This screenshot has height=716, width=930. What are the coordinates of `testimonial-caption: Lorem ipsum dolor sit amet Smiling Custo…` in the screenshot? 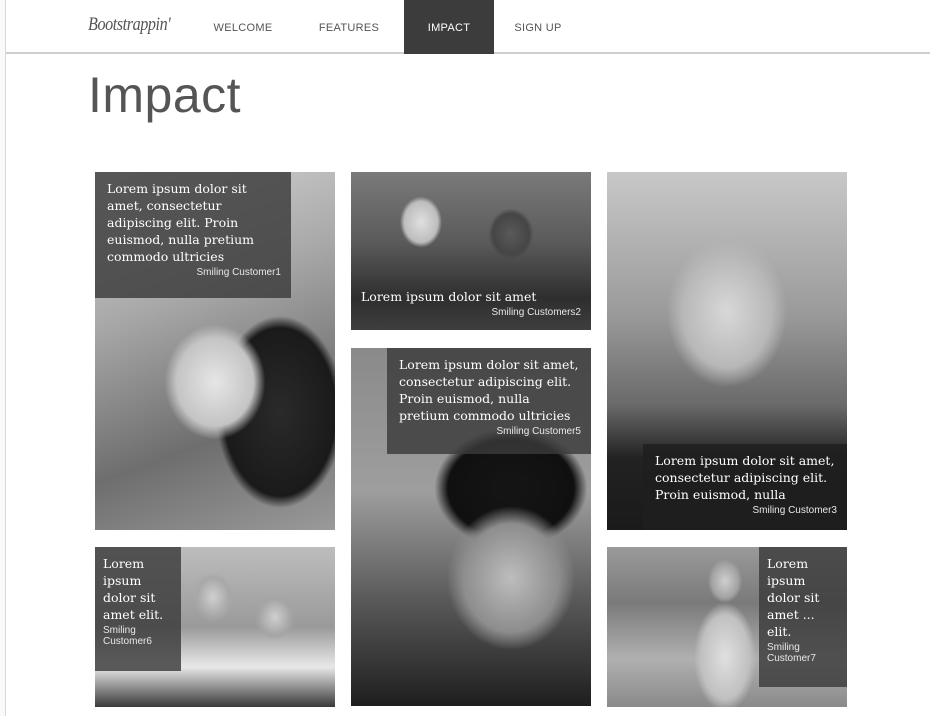 It's located at (471, 307).